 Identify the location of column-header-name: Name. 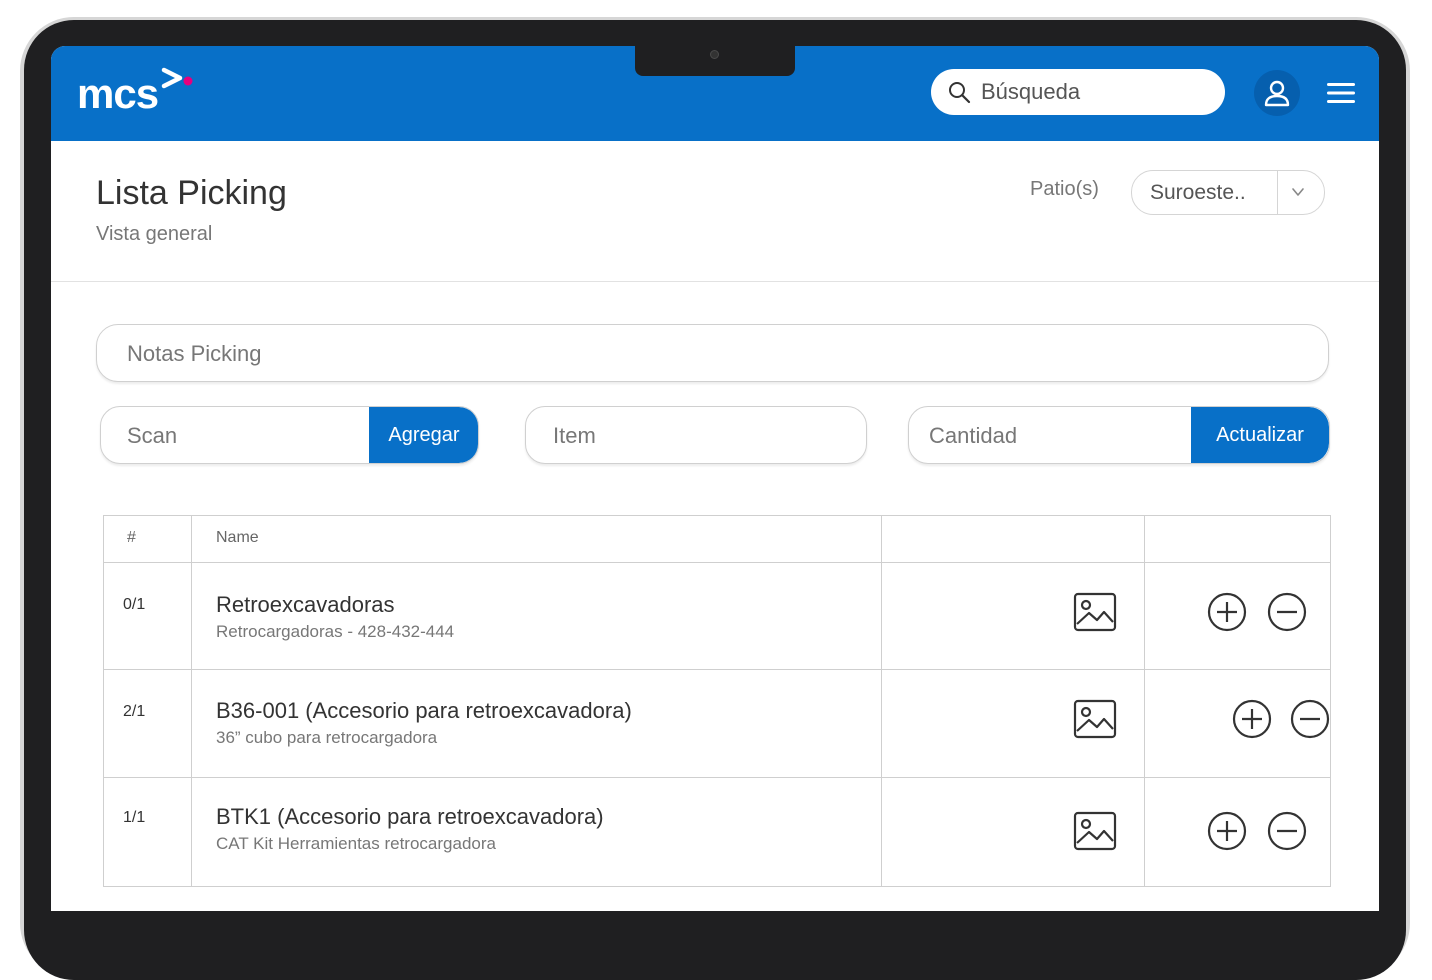
(237, 537).